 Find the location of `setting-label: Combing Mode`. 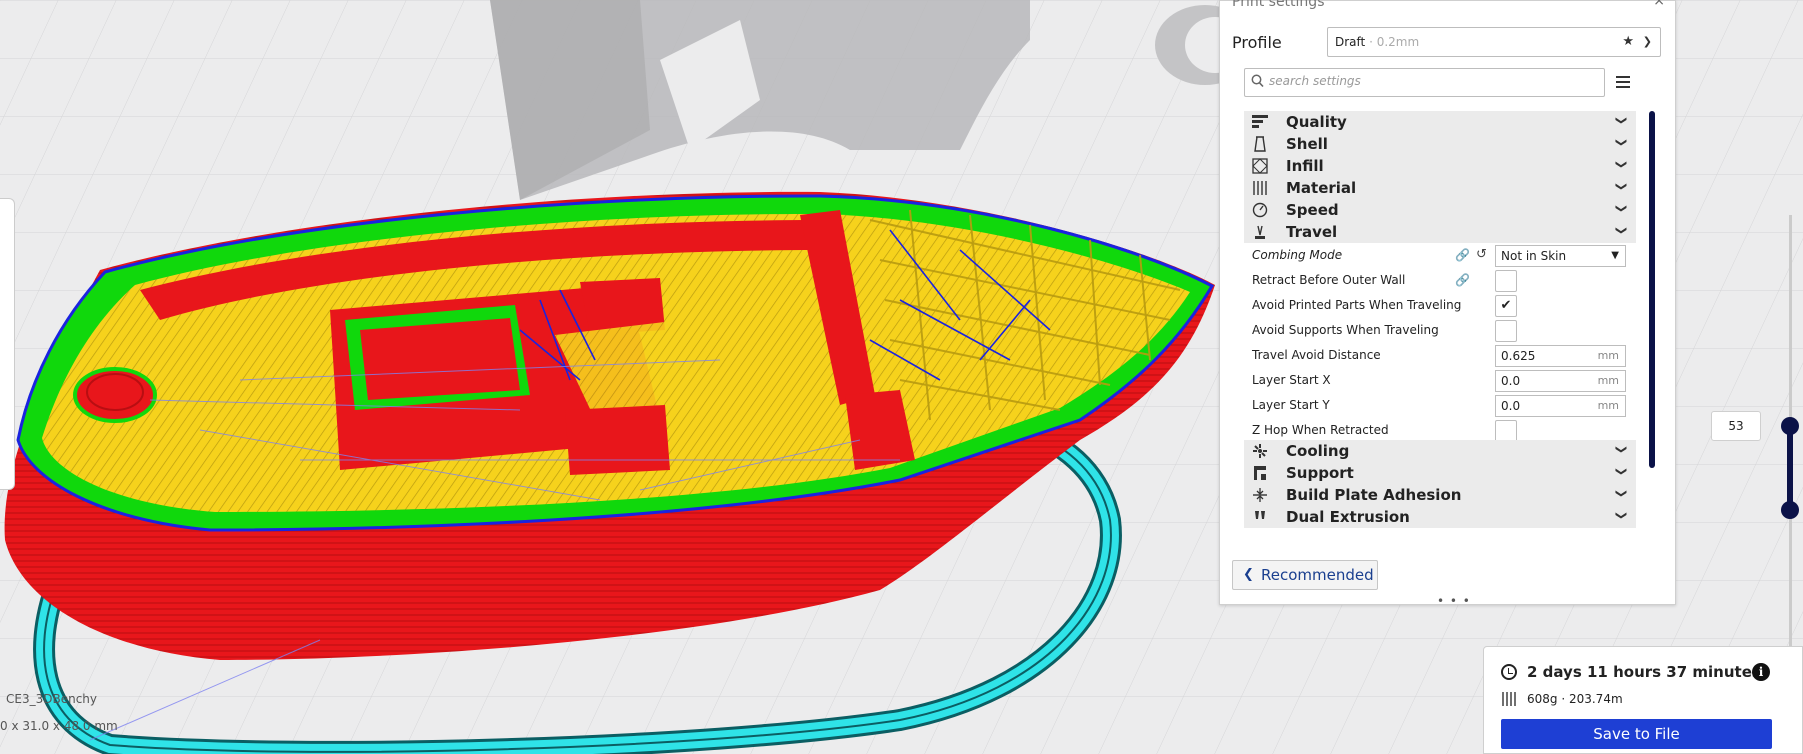

setting-label: Combing Mode is located at coordinates (1297, 255).